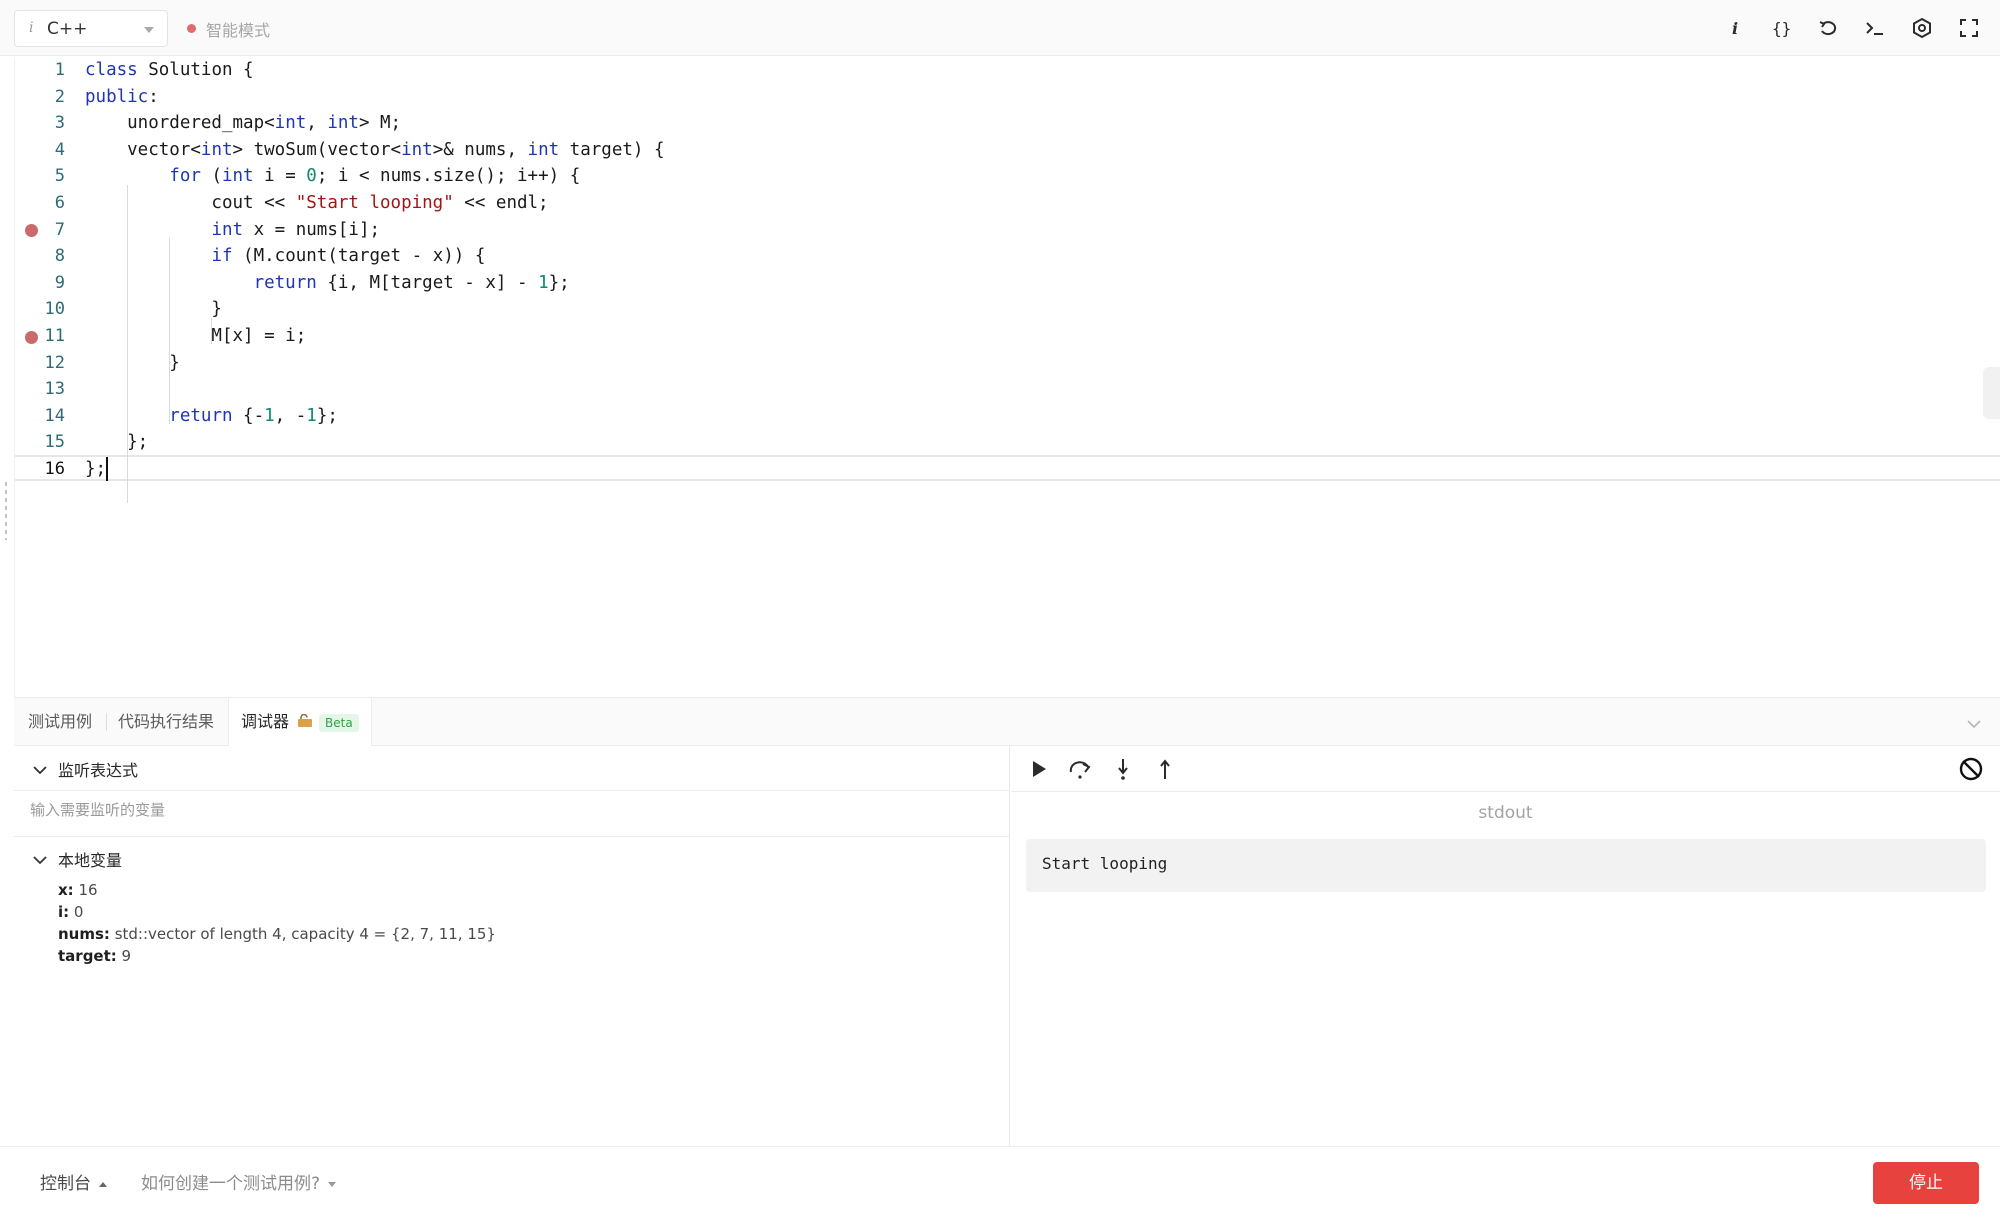 The height and width of the screenshot is (1210, 2000). What do you see at coordinates (1007, 389) in the screenshot?
I see `code-line: 13` at bounding box center [1007, 389].